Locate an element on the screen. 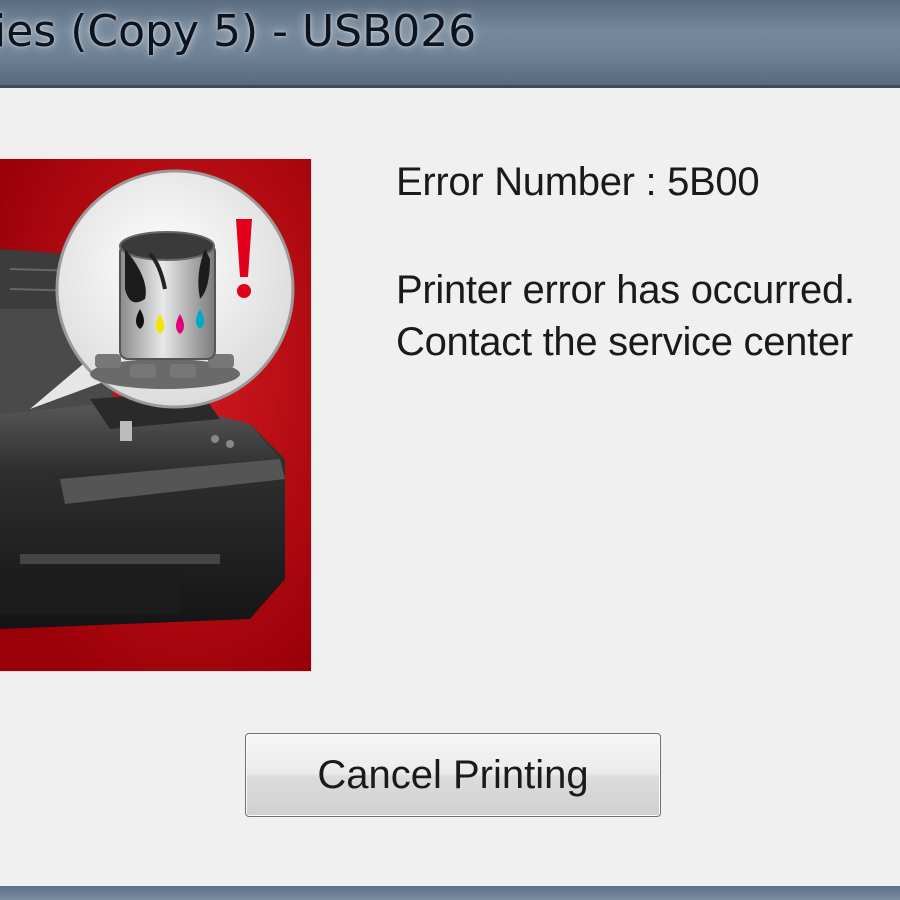 Image resolution: width=900 pixels, height=900 pixels. window-title: ies (Copy 5) - USB026 is located at coordinates (238, 31).